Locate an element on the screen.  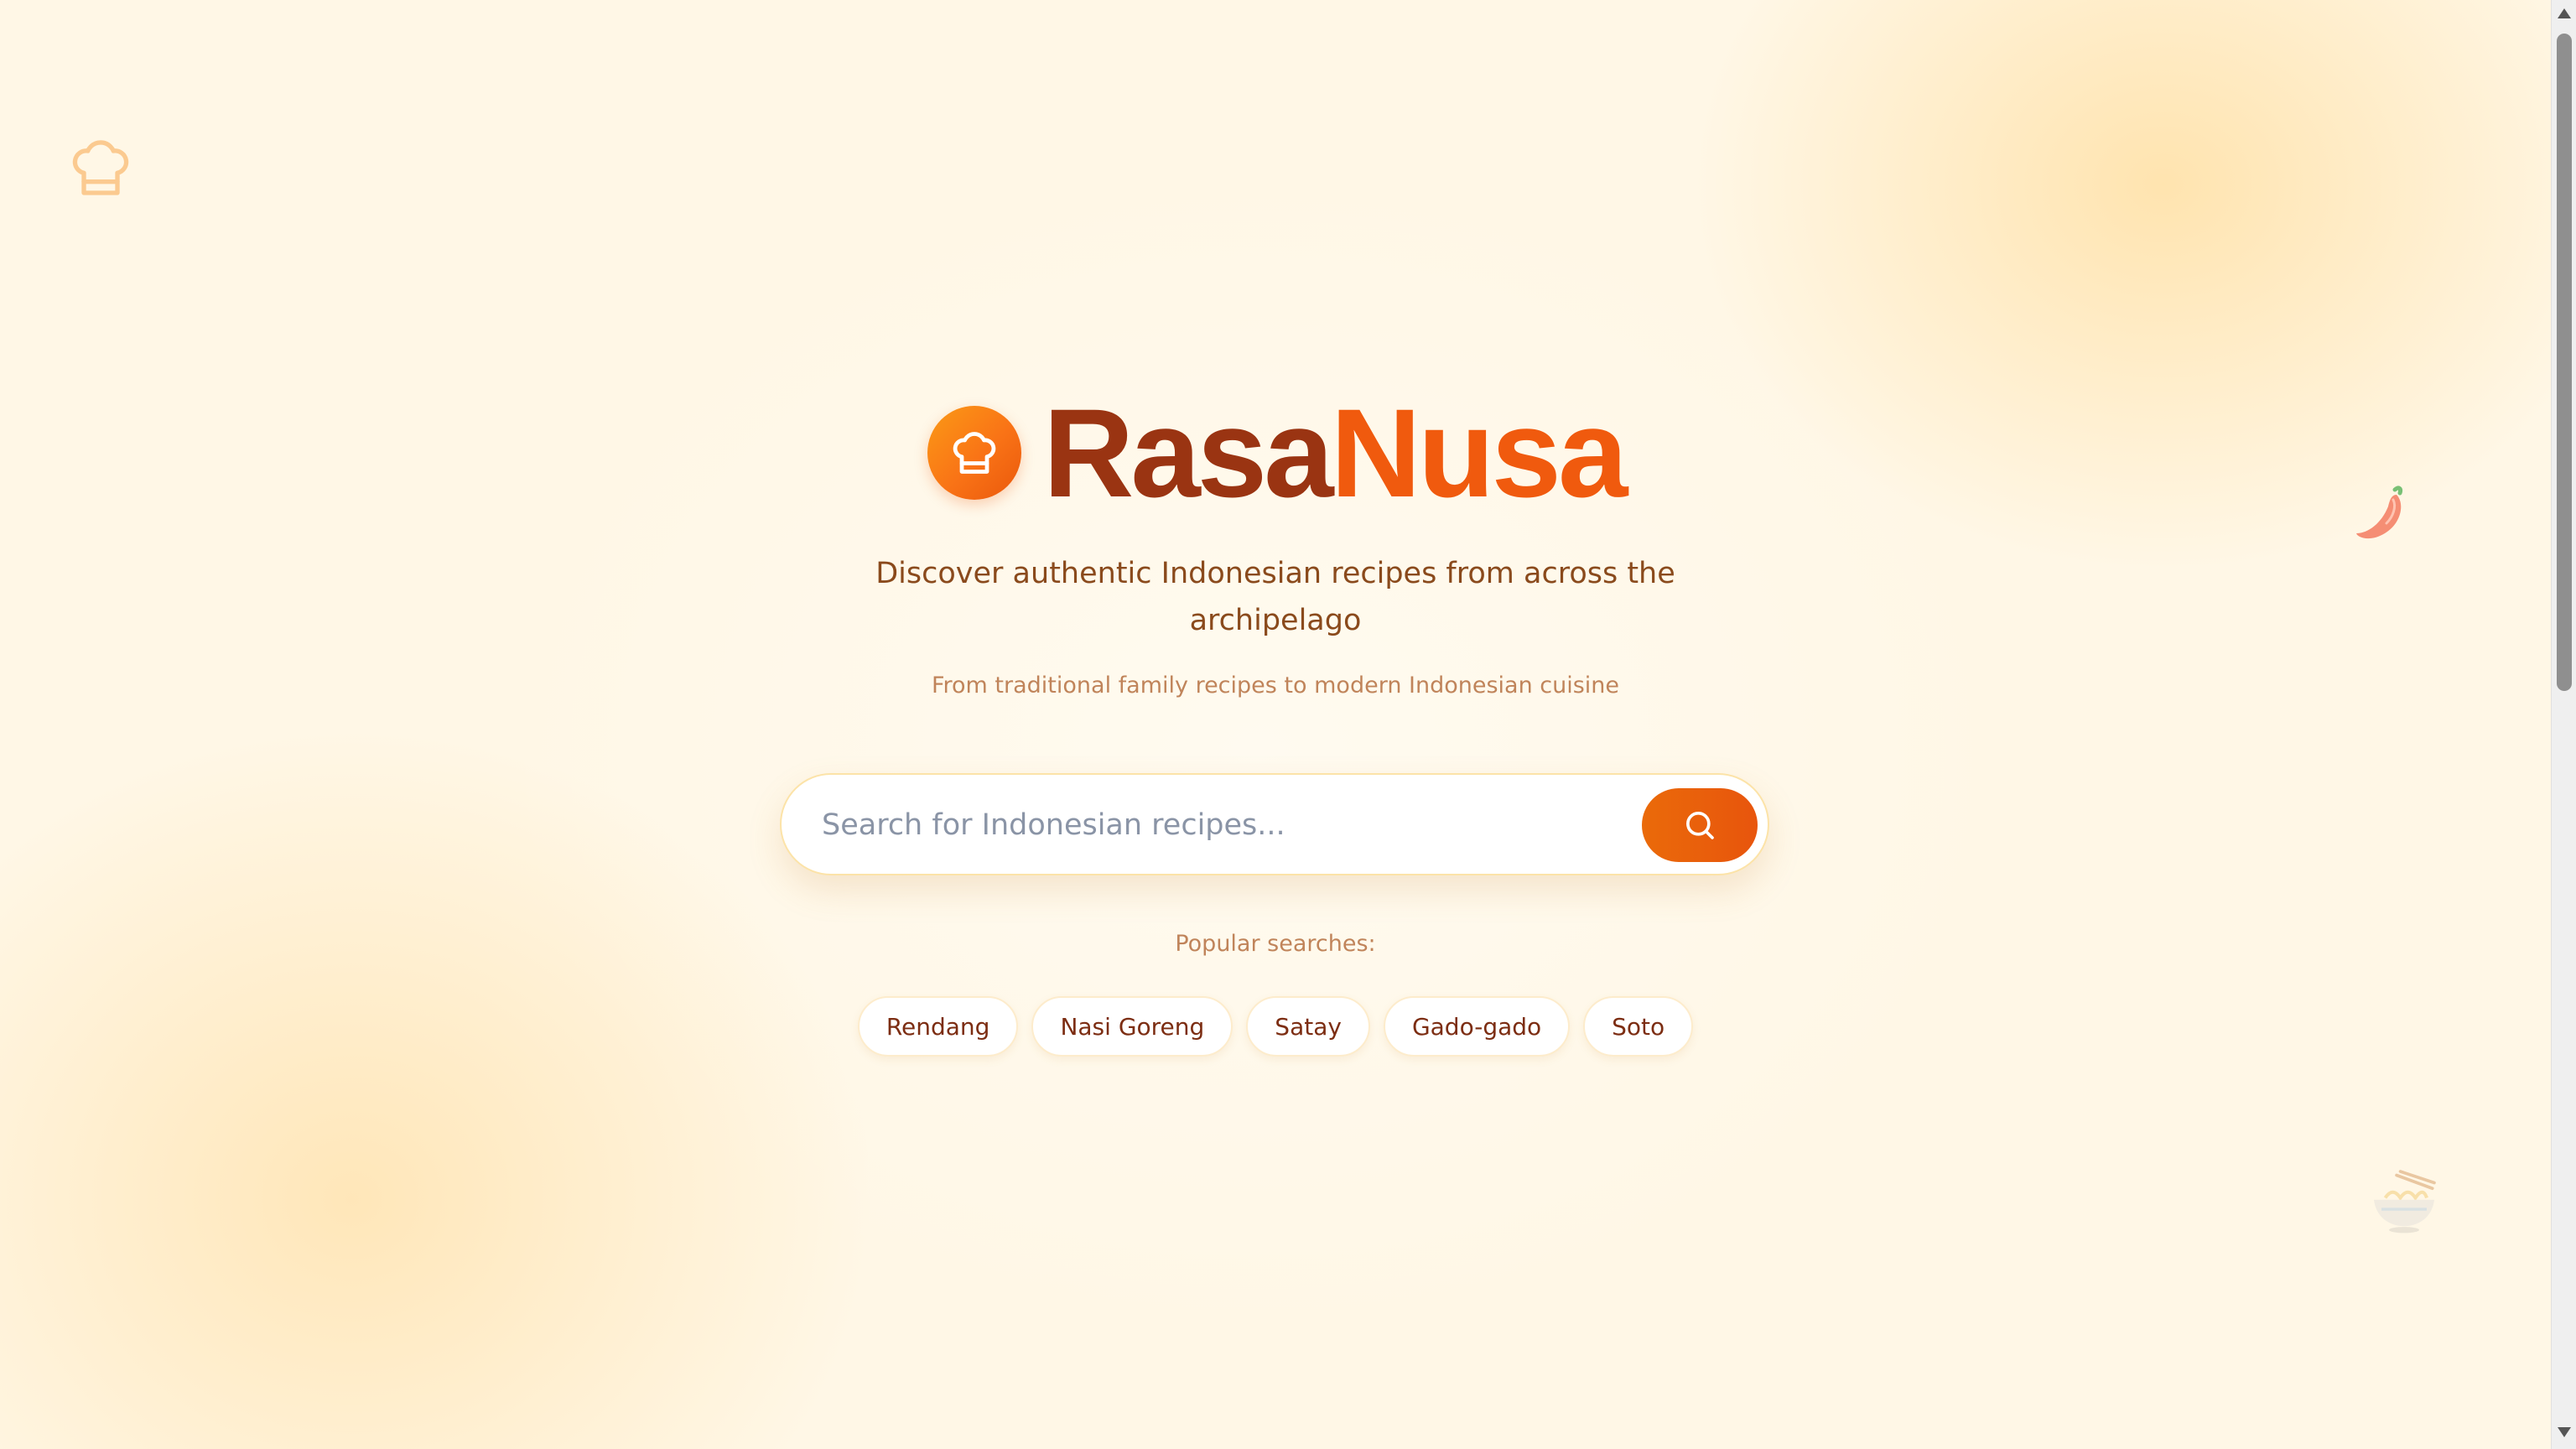
scroll-up-arrow-icon is located at coordinates (2564, 13).